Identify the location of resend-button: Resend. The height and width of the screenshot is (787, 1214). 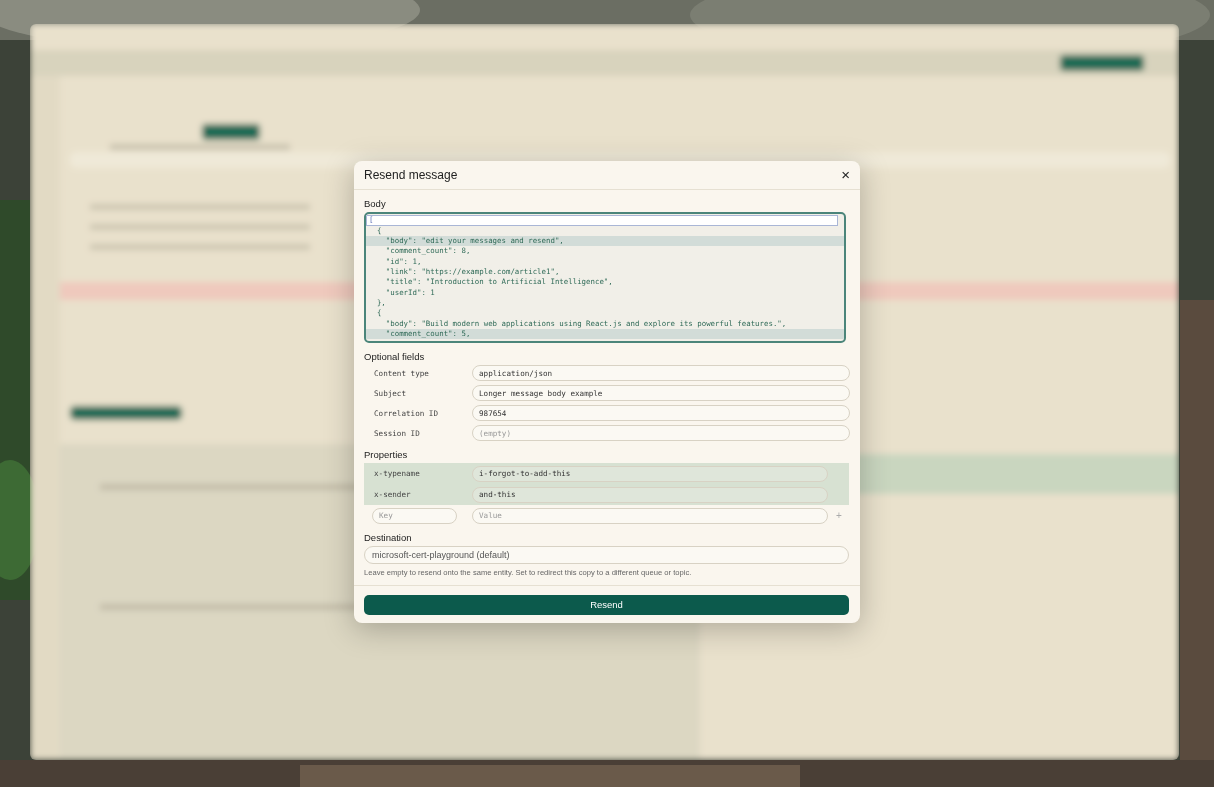
(606, 604).